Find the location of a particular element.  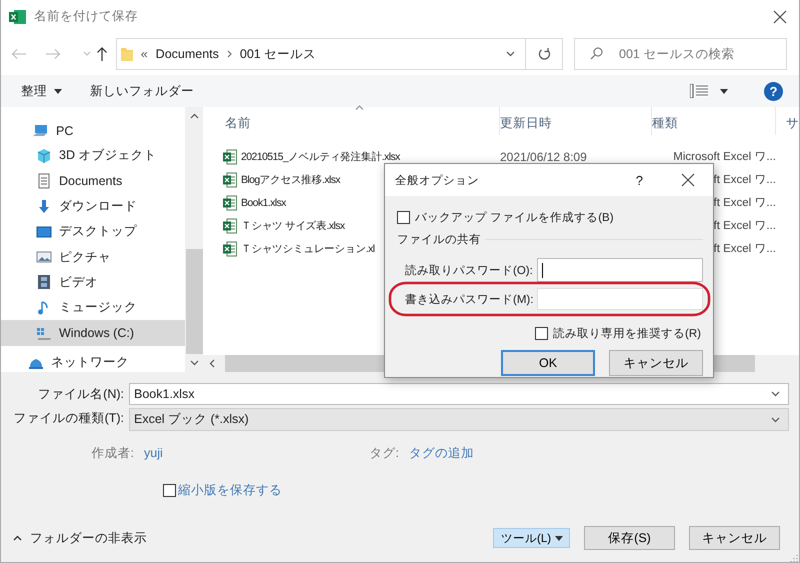

dialog-button: OK is located at coordinates (548, 363).